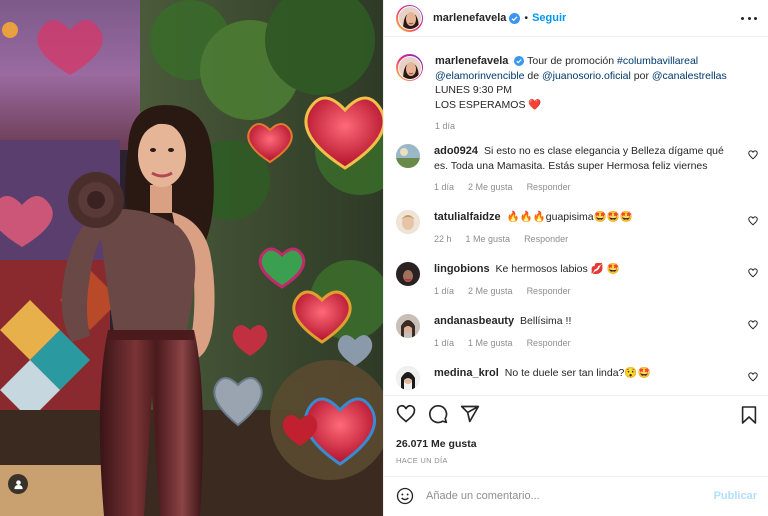 The height and width of the screenshot is (516, 768). I want to click on caption-avatar-ring, so click(409, 67).